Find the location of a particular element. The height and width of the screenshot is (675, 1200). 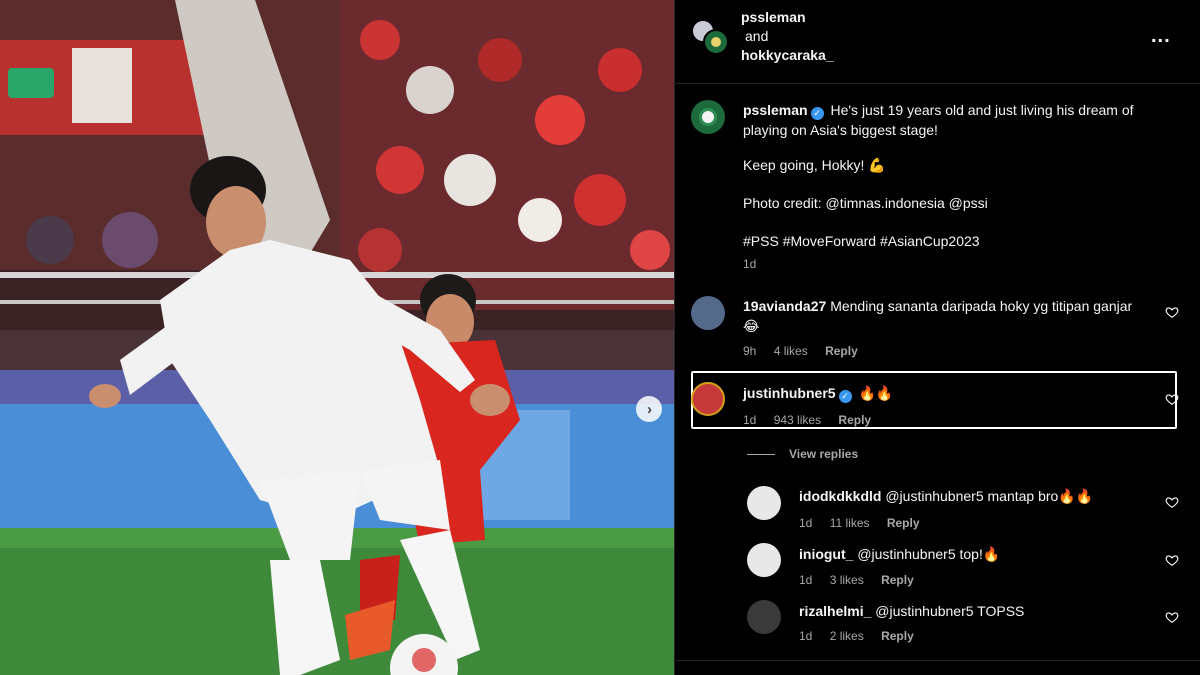

divider is located at coordinates (937, 660).